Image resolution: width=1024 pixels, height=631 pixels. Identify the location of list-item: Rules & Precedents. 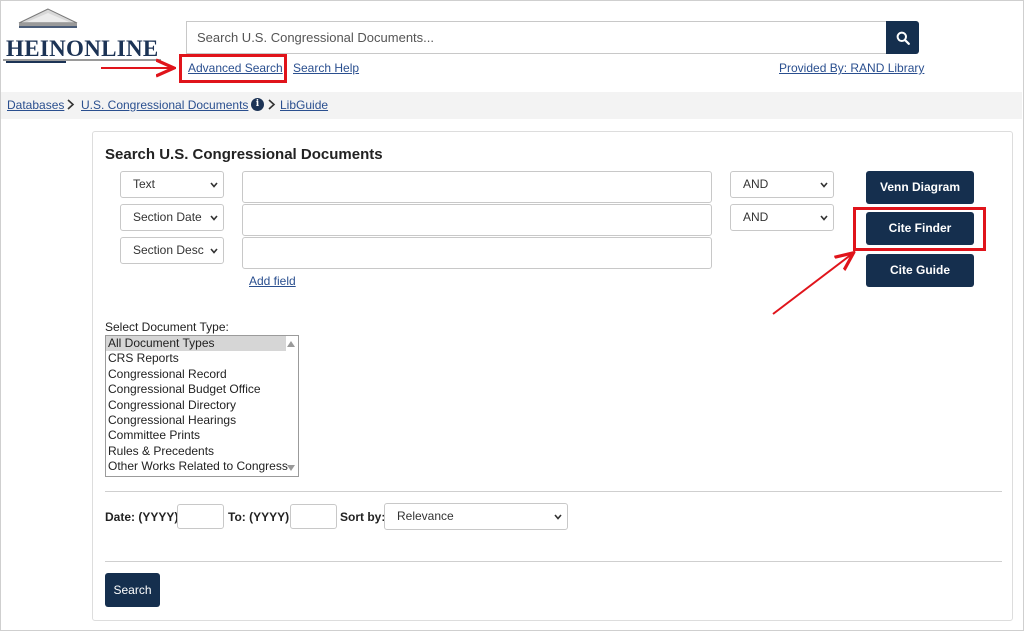
(202, 451).